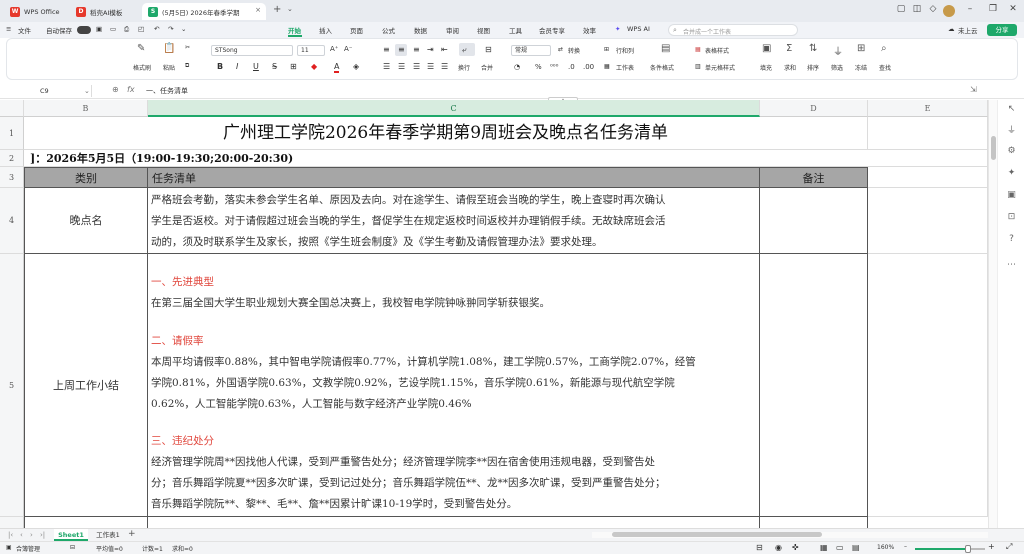 The image size is (1024, 554). What do you see at coordinates (973, 89) in the screenshot?
I see `expand-formula-icon: ⇲` at bounding box center [973, 89].